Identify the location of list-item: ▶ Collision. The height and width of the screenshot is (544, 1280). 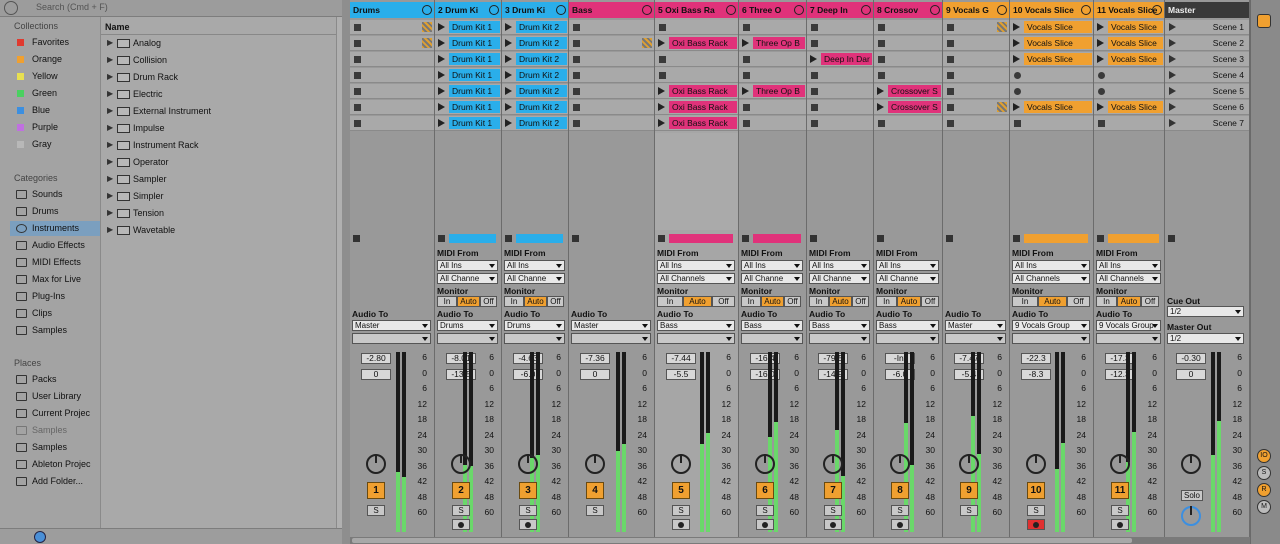
(221, 60).